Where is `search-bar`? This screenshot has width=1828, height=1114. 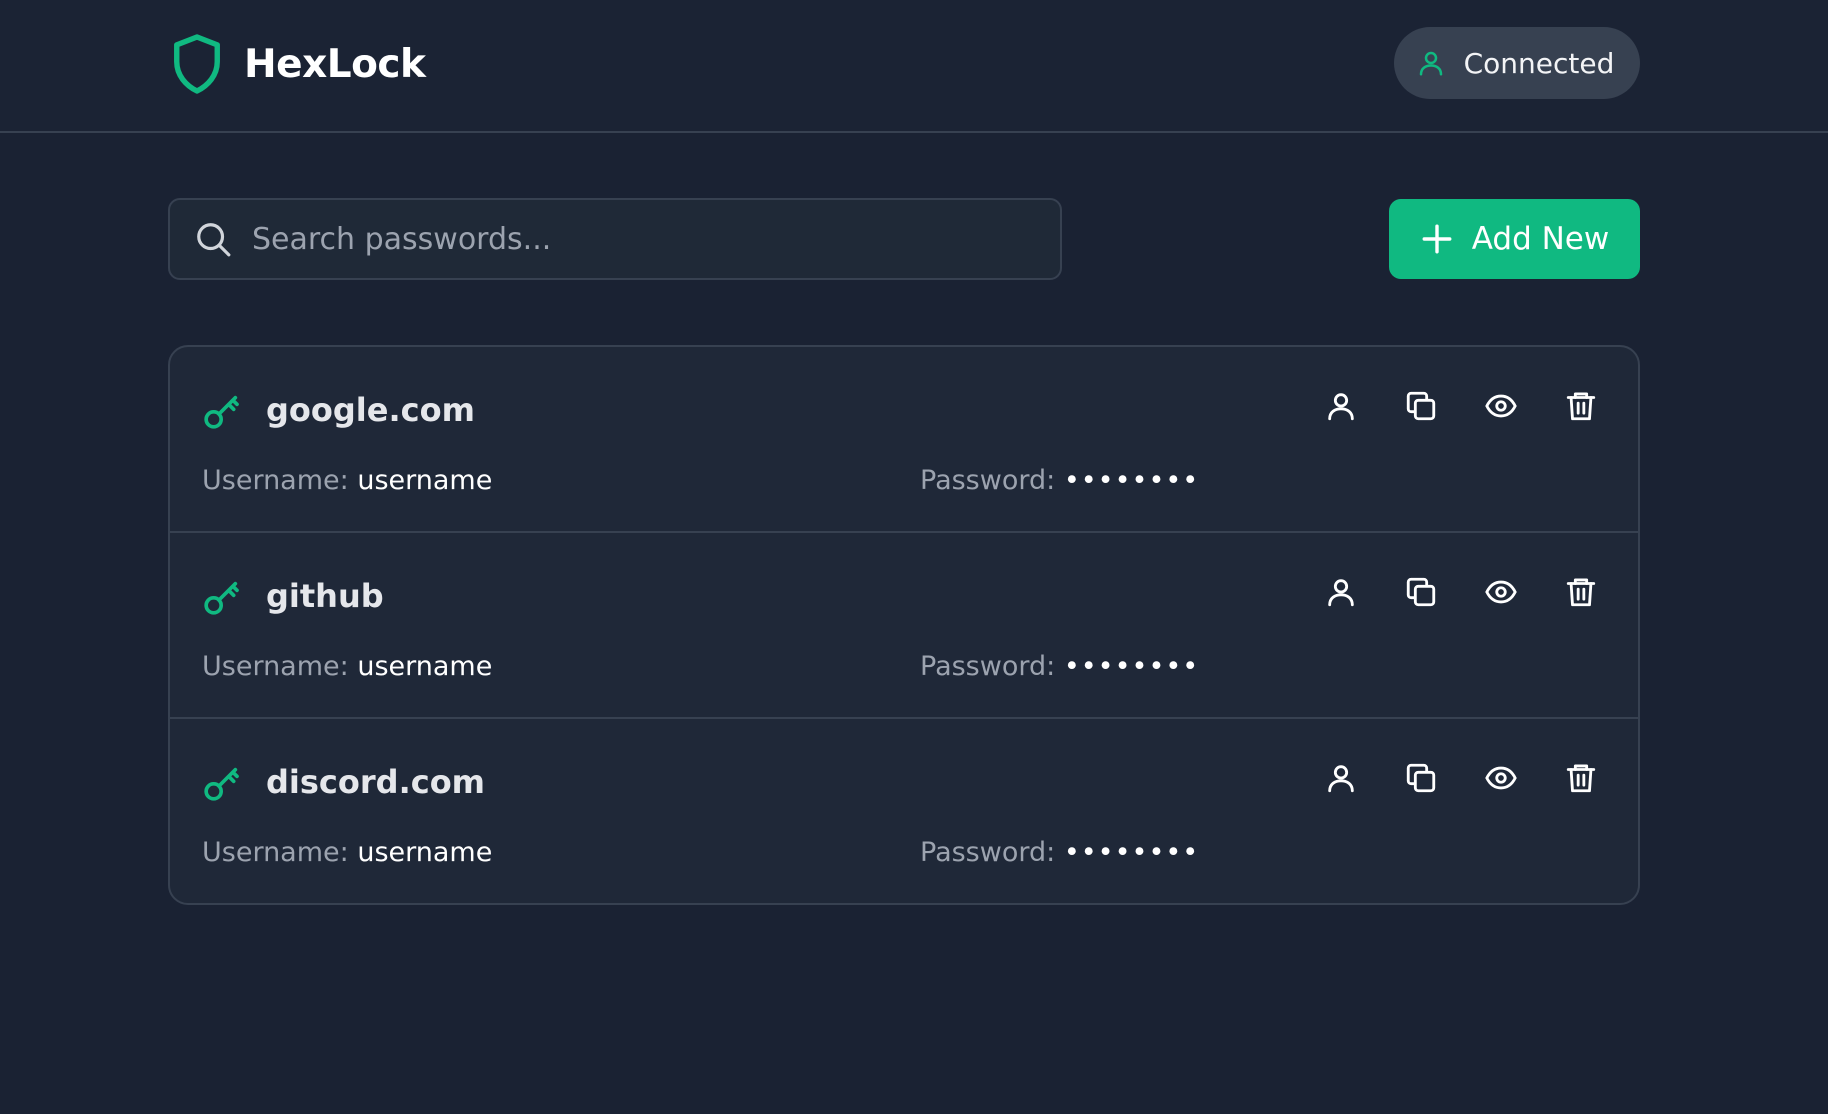 search-bar is located at coordinates (615, 239).